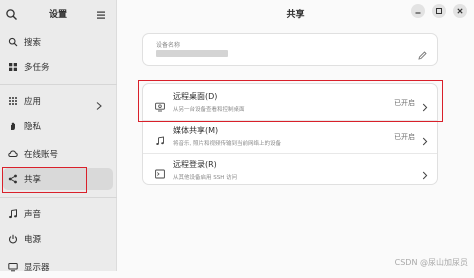 This screenshot has width=474, height=278. What do you see at coordinates (58, 239) in the screenshot?
I see `sidebar-item-power: 电源` at bounding box center [58, 239].